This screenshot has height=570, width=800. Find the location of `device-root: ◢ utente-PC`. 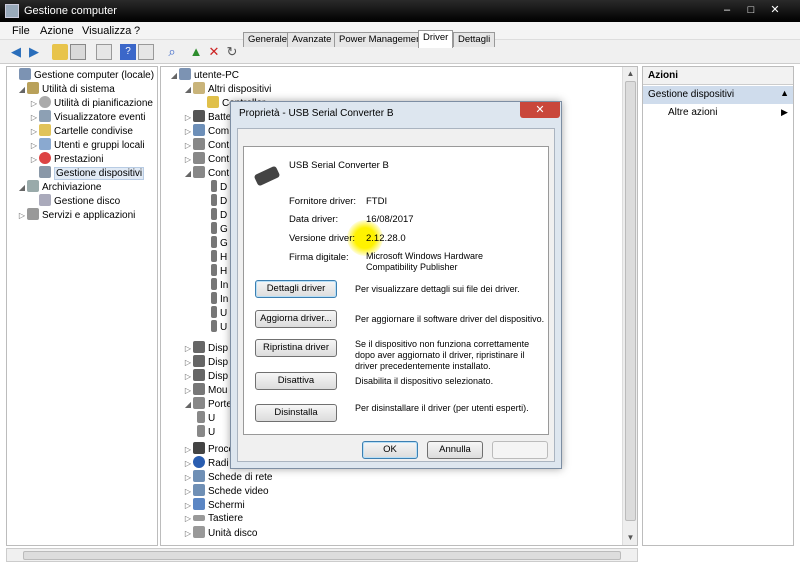

device-root: ◢ utente-PC is located at coordinates (204, 75).